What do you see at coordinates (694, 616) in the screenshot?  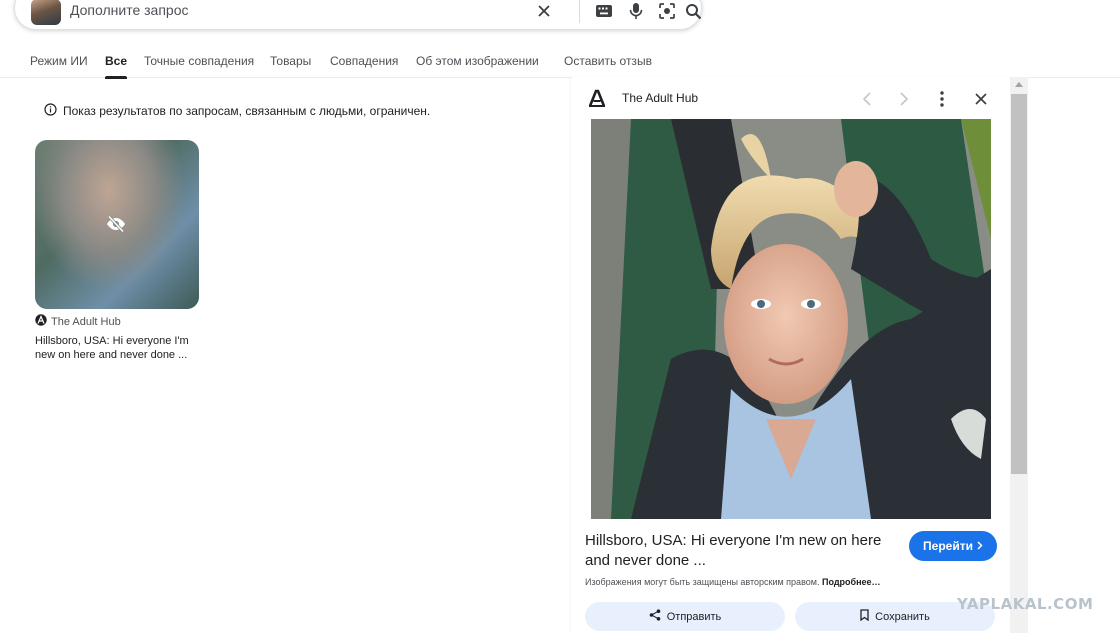 I see `share-button-label: Отправить` at bounding box center [694, 616].